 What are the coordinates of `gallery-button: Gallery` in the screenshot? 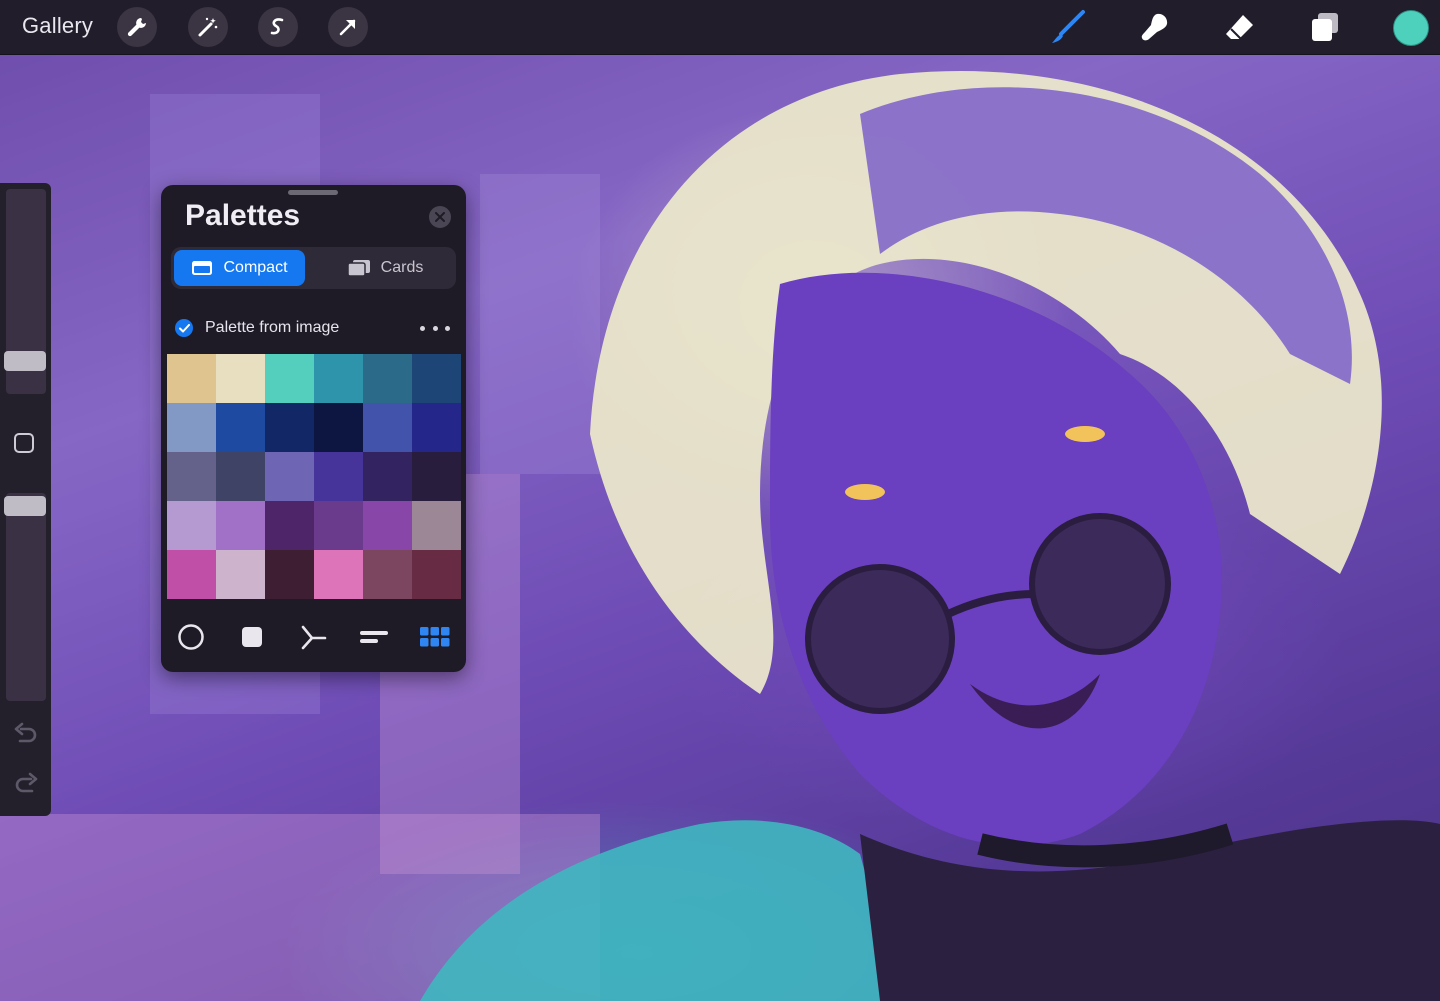 It's located at (57, 26).